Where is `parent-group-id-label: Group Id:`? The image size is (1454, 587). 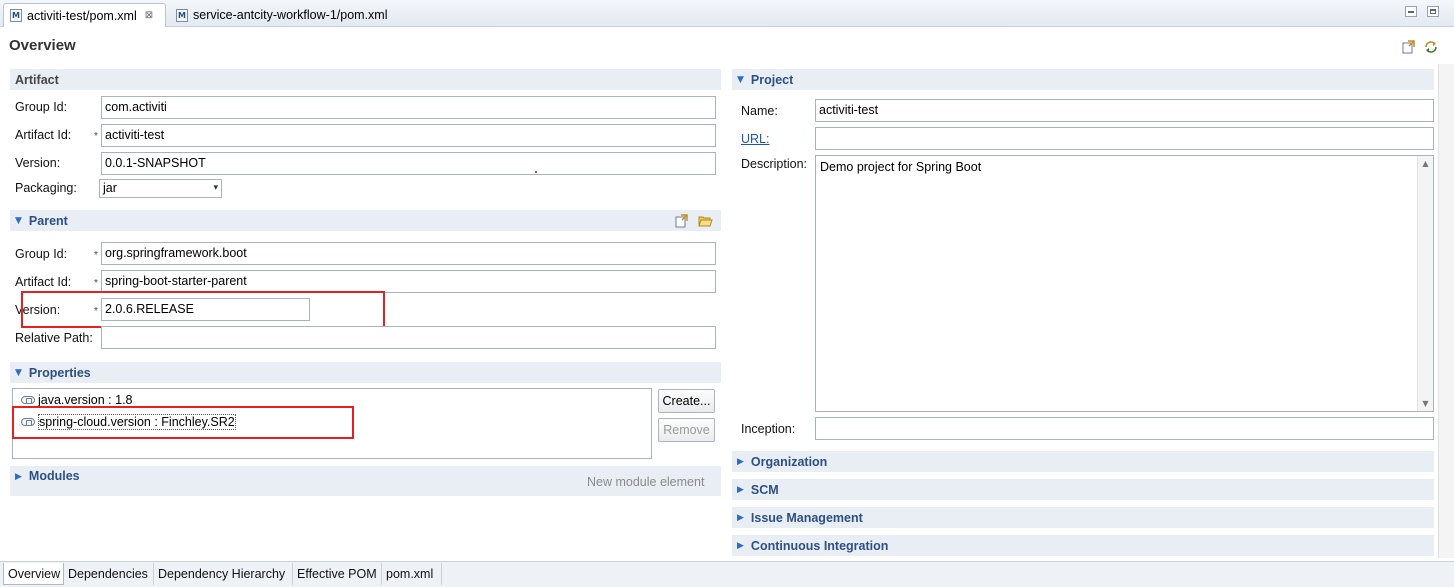
parent-group-id-label: Group Id: is located at coordinates (41, 254).